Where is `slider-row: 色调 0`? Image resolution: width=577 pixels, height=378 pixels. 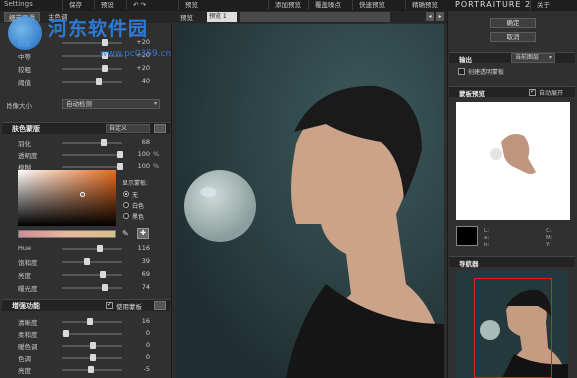
slider-row: 色调 0 is located at coordinates (86, 357).